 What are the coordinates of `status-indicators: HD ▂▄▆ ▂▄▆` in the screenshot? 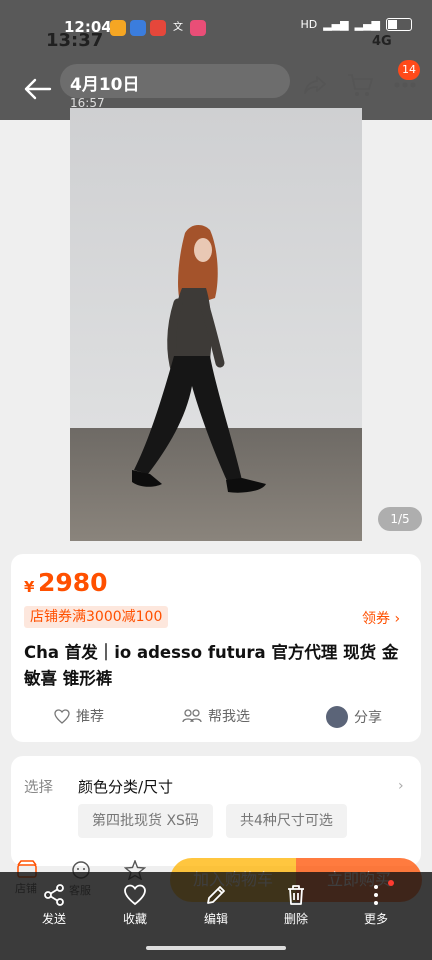 It's located at (356, 24).